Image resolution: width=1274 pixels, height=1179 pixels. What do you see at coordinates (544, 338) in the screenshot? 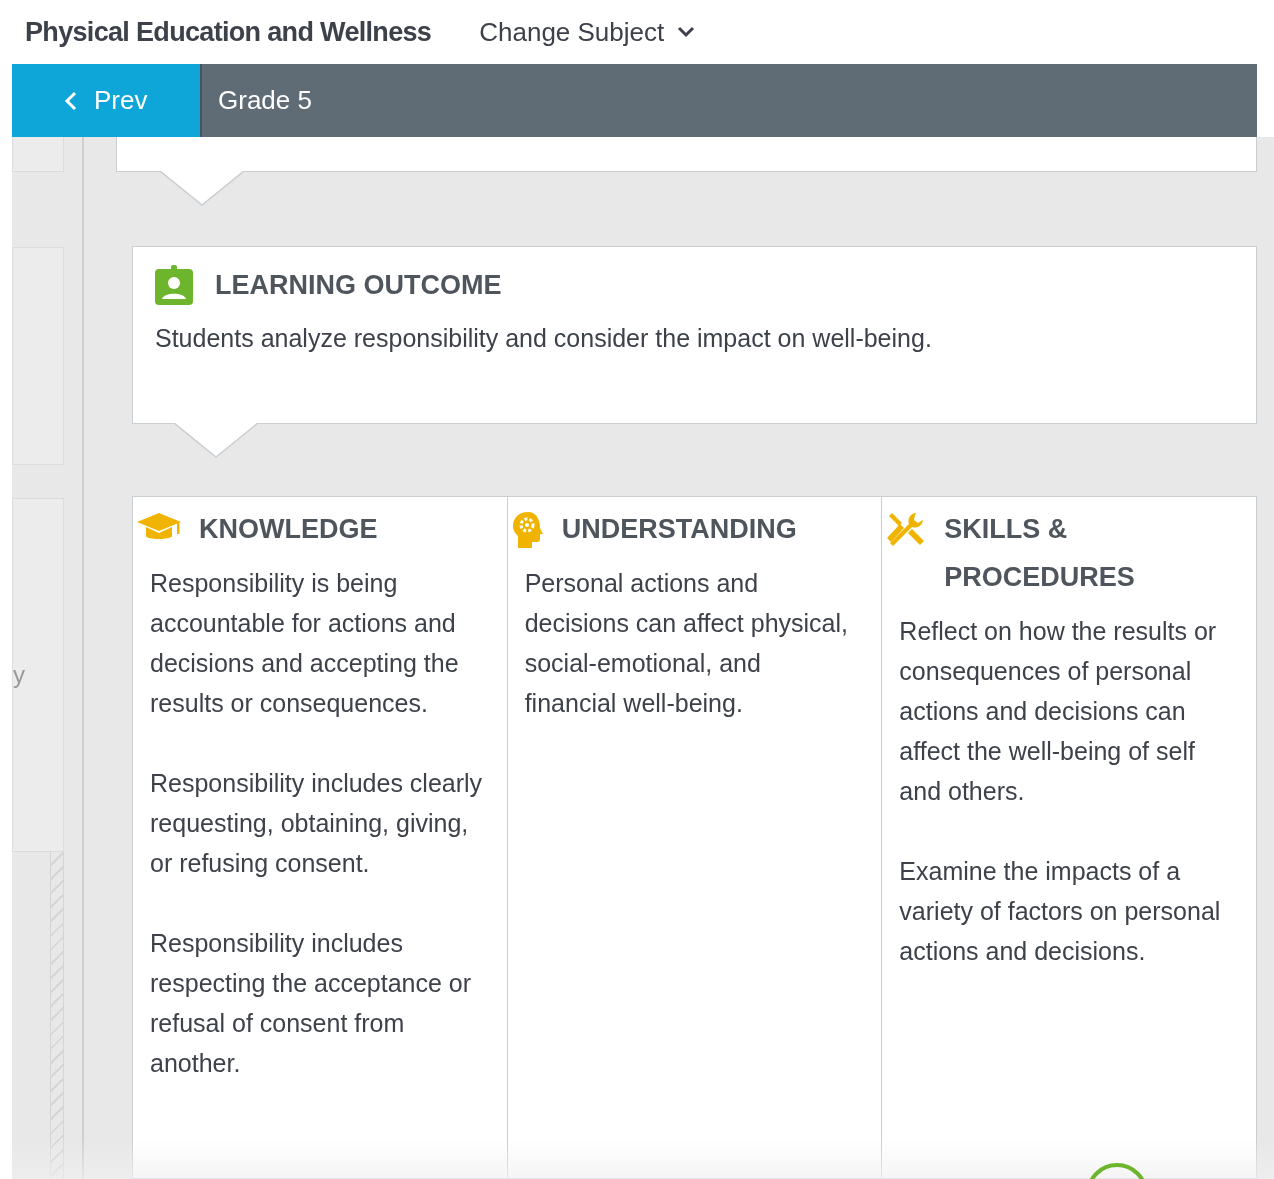
I see `learning-outcome-text: Students analyze responsibility and consider the impact on well-being.` at bounding box center [544, 338].